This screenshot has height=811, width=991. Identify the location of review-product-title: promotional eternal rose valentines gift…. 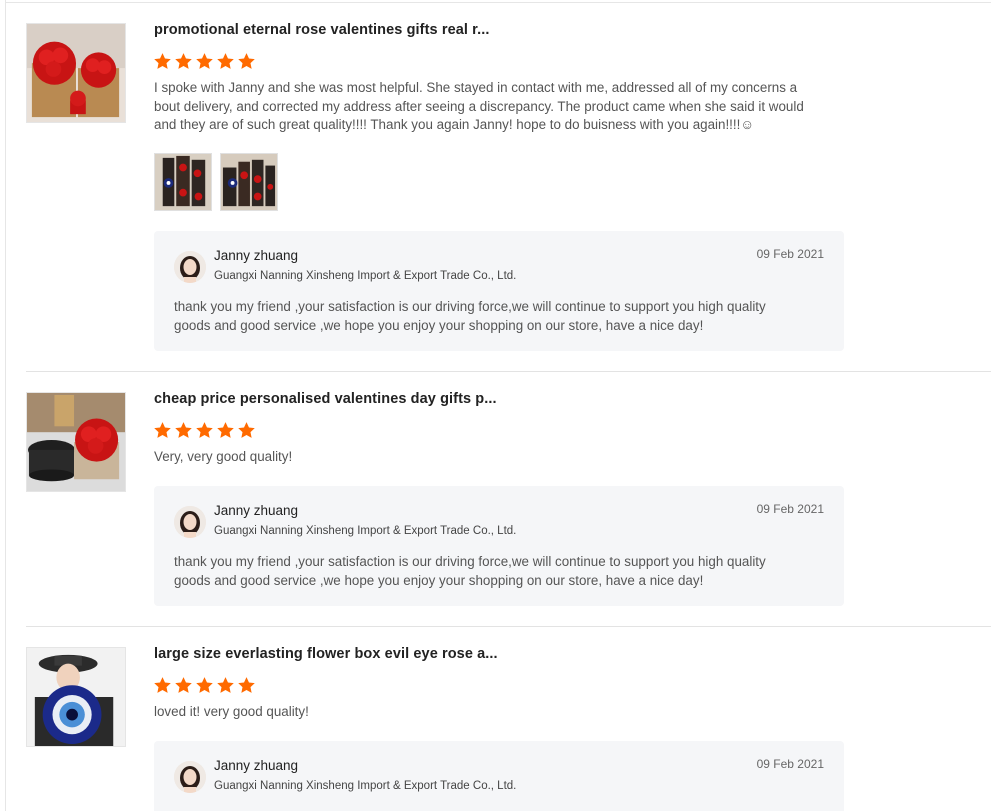
(321, 30).